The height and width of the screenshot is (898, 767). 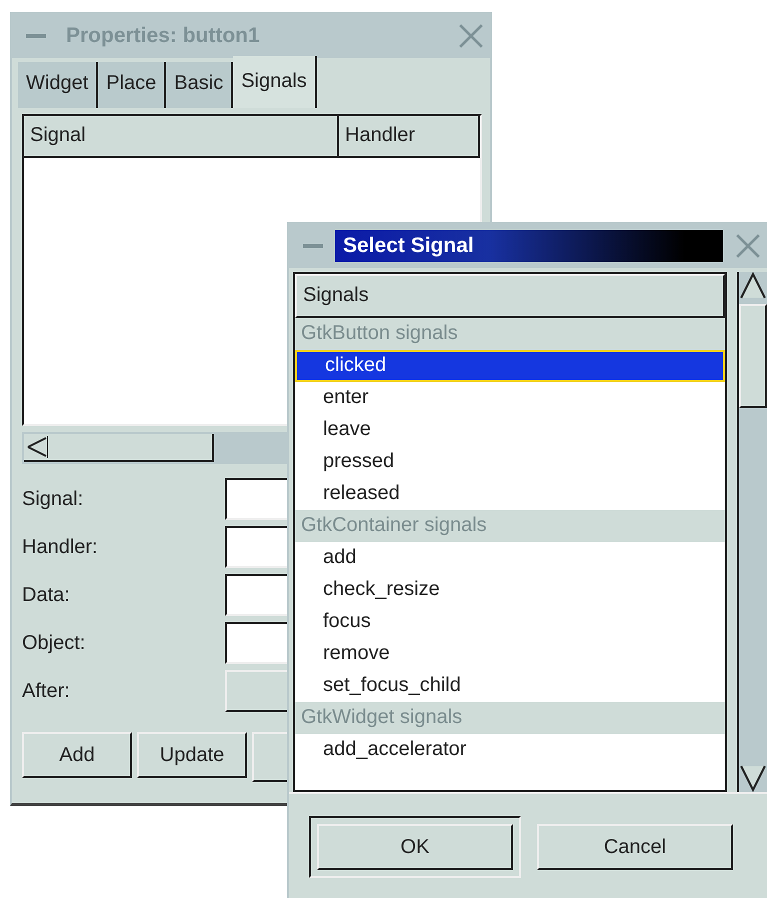 What do you see at coordinates (275, 82) in the screenshot?
I see `tab: Signals` at bounding box center [275, 82].